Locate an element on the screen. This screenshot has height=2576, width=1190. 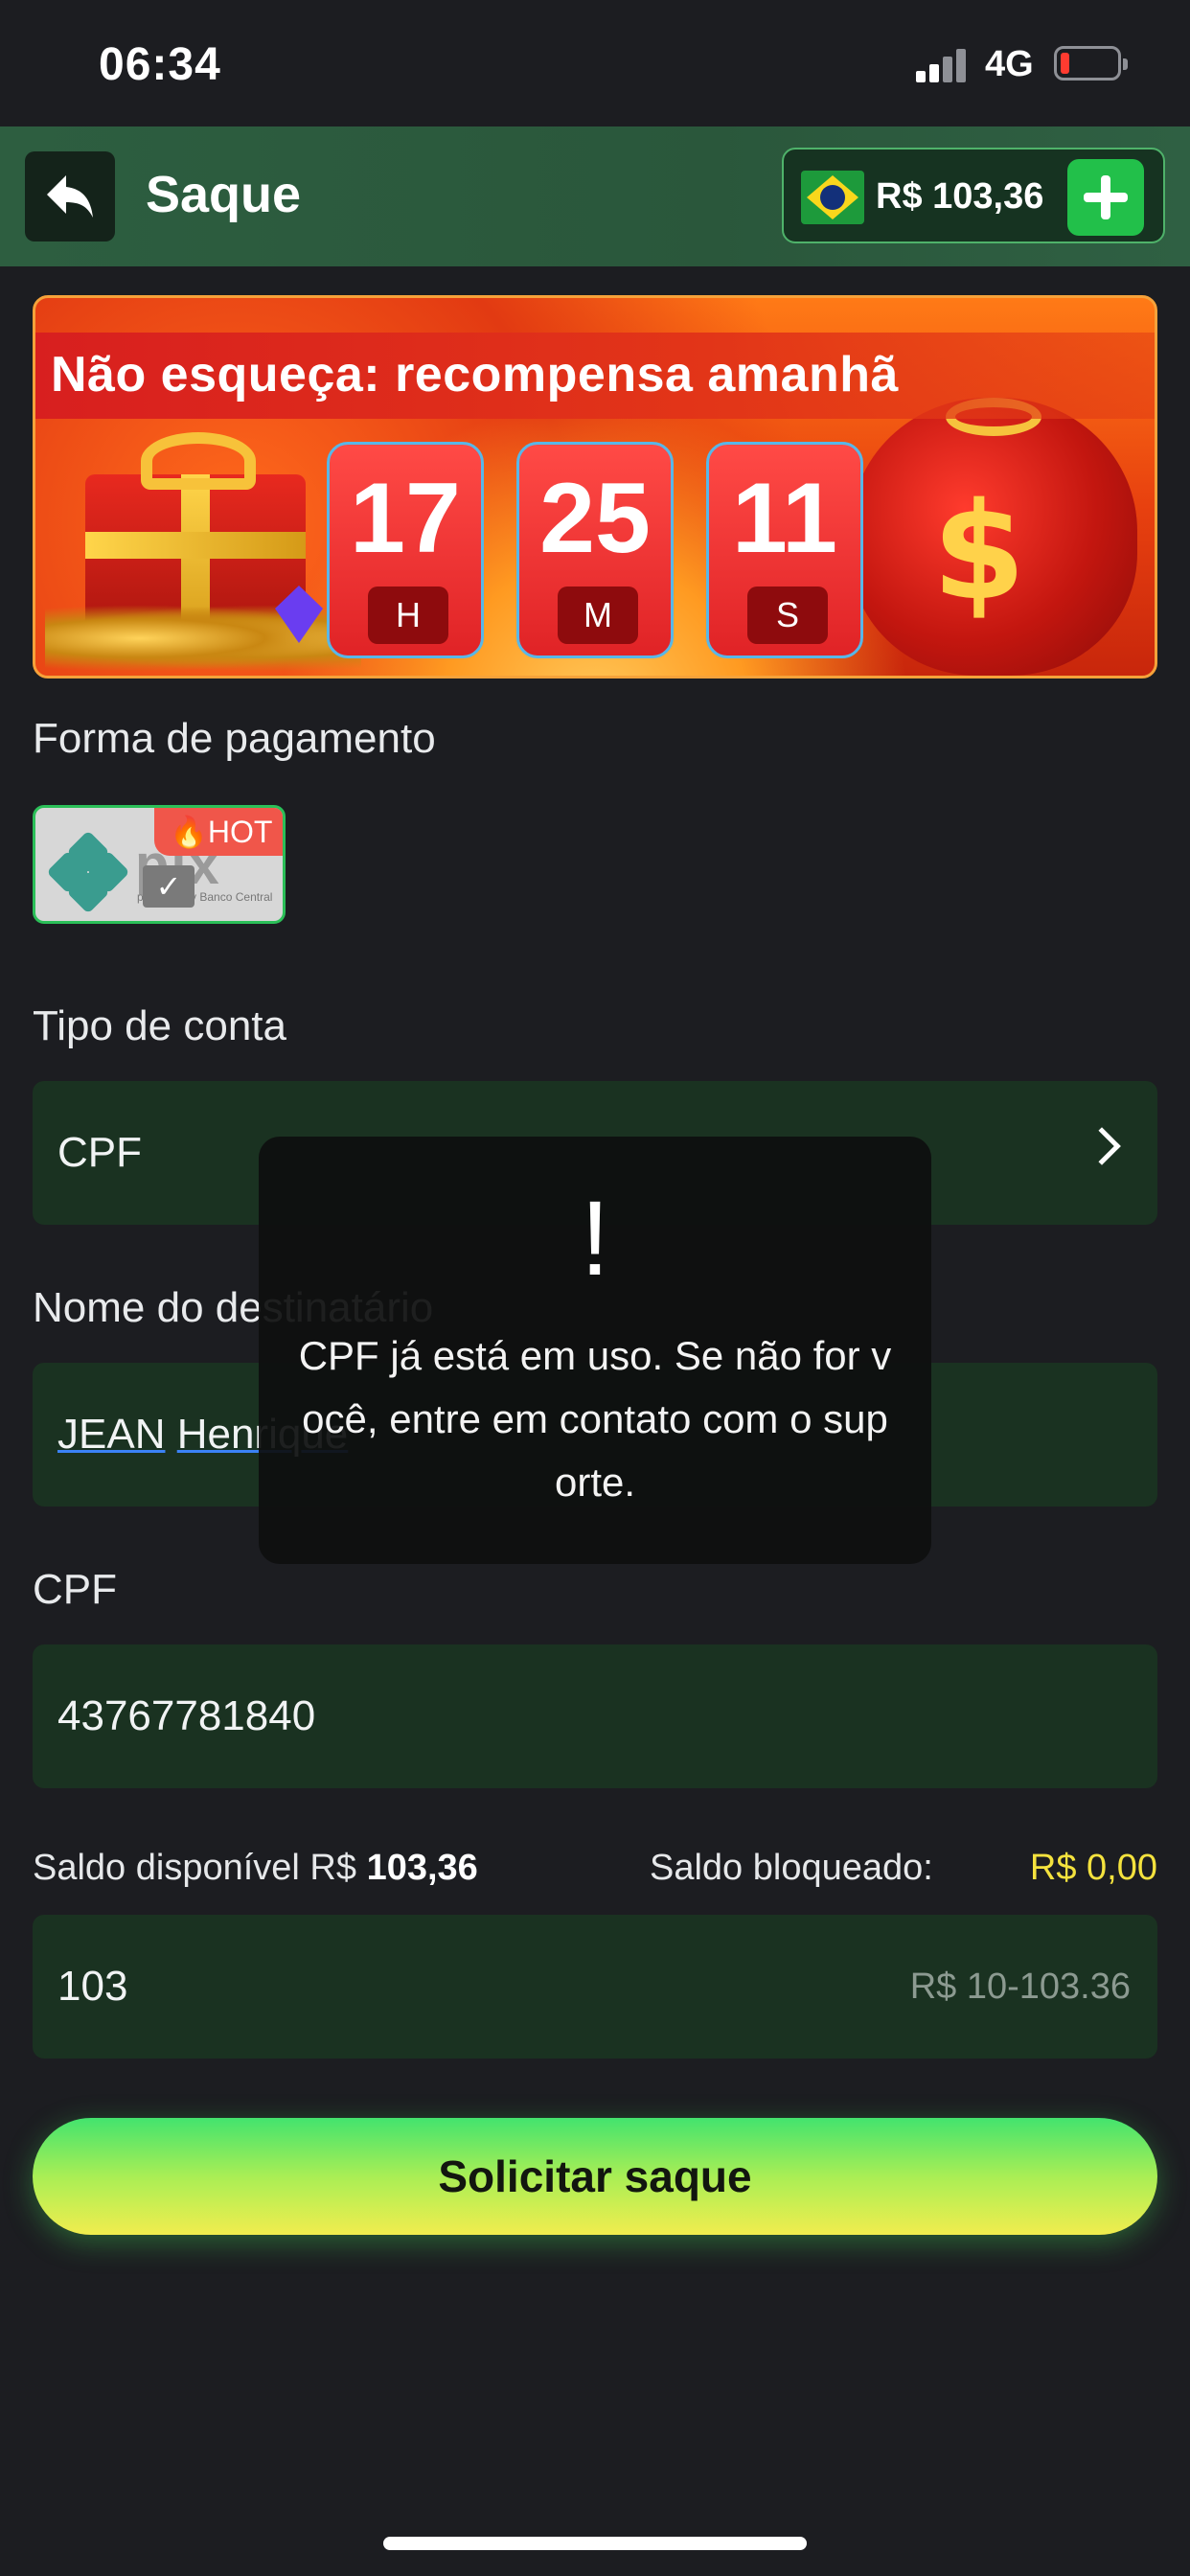
back-button is located at coordinates (70, 196).